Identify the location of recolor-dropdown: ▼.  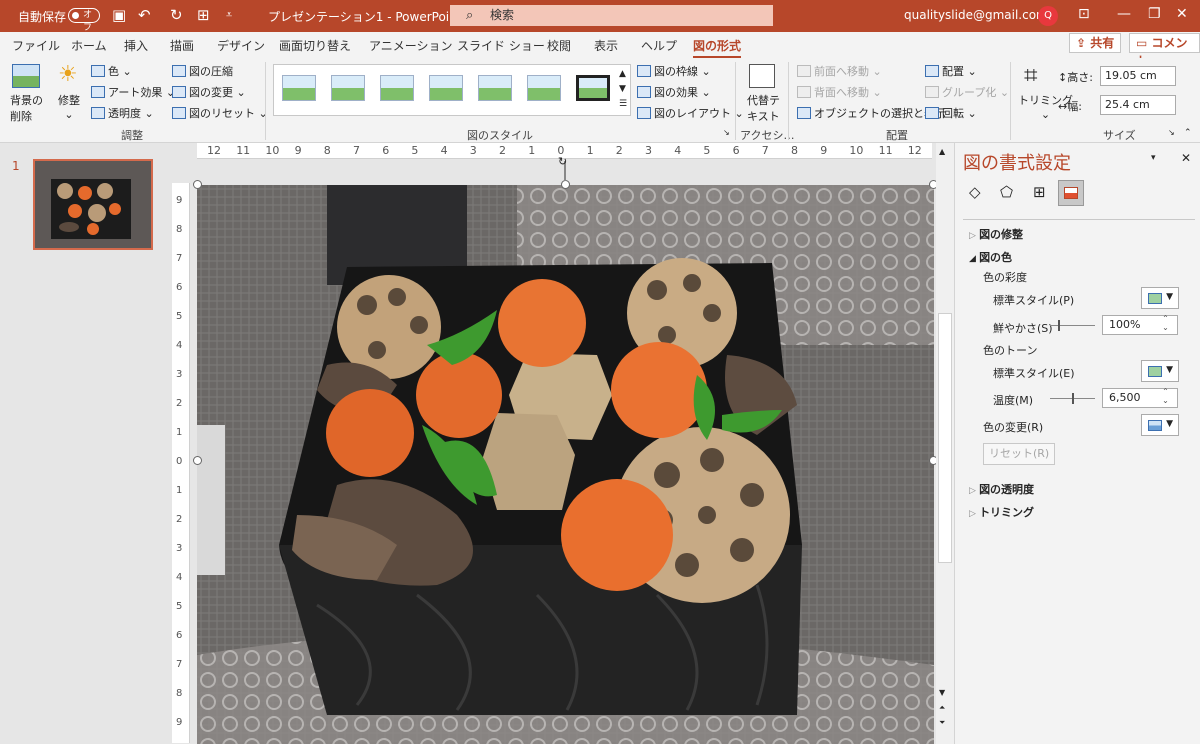
(1160, 425).